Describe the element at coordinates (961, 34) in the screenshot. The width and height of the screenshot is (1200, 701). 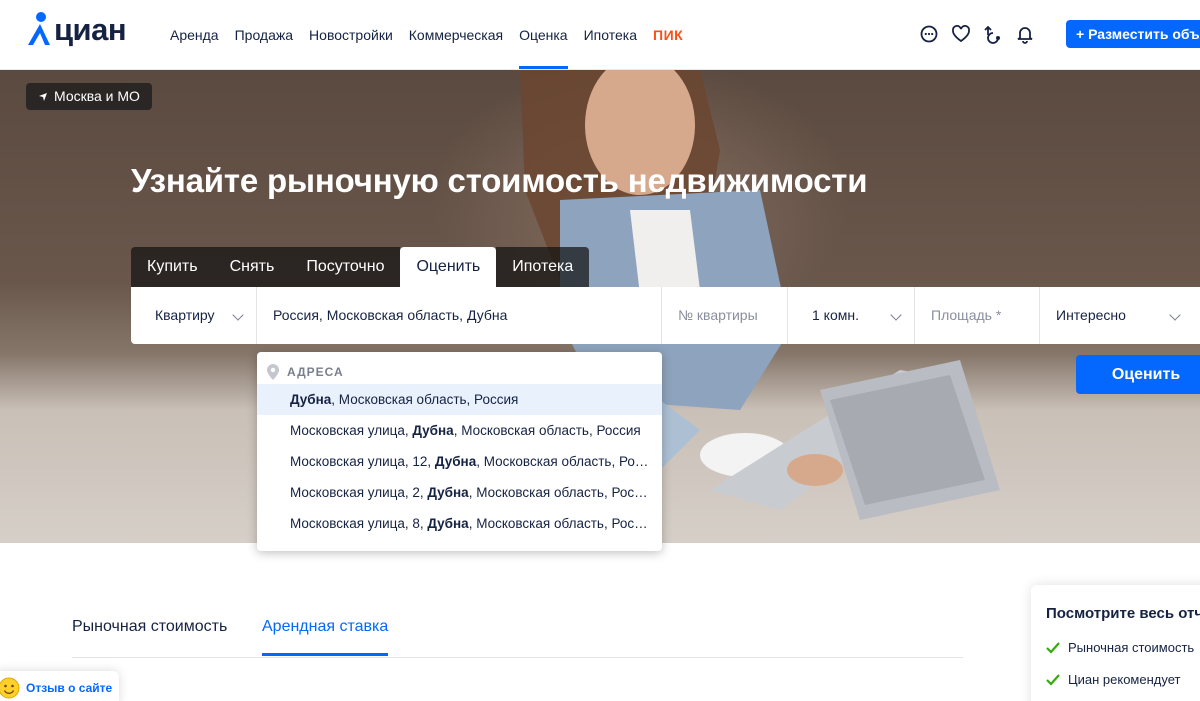
I see `heart-icon` at that location.